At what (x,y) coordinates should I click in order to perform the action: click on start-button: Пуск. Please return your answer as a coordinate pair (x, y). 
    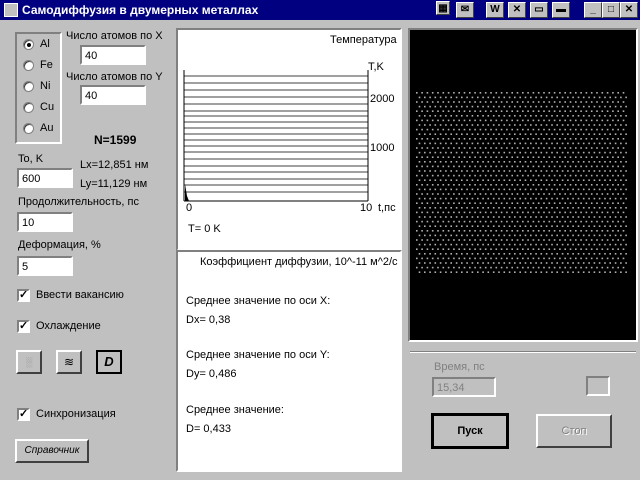
    Looking at the image, I should click on (470, 431).